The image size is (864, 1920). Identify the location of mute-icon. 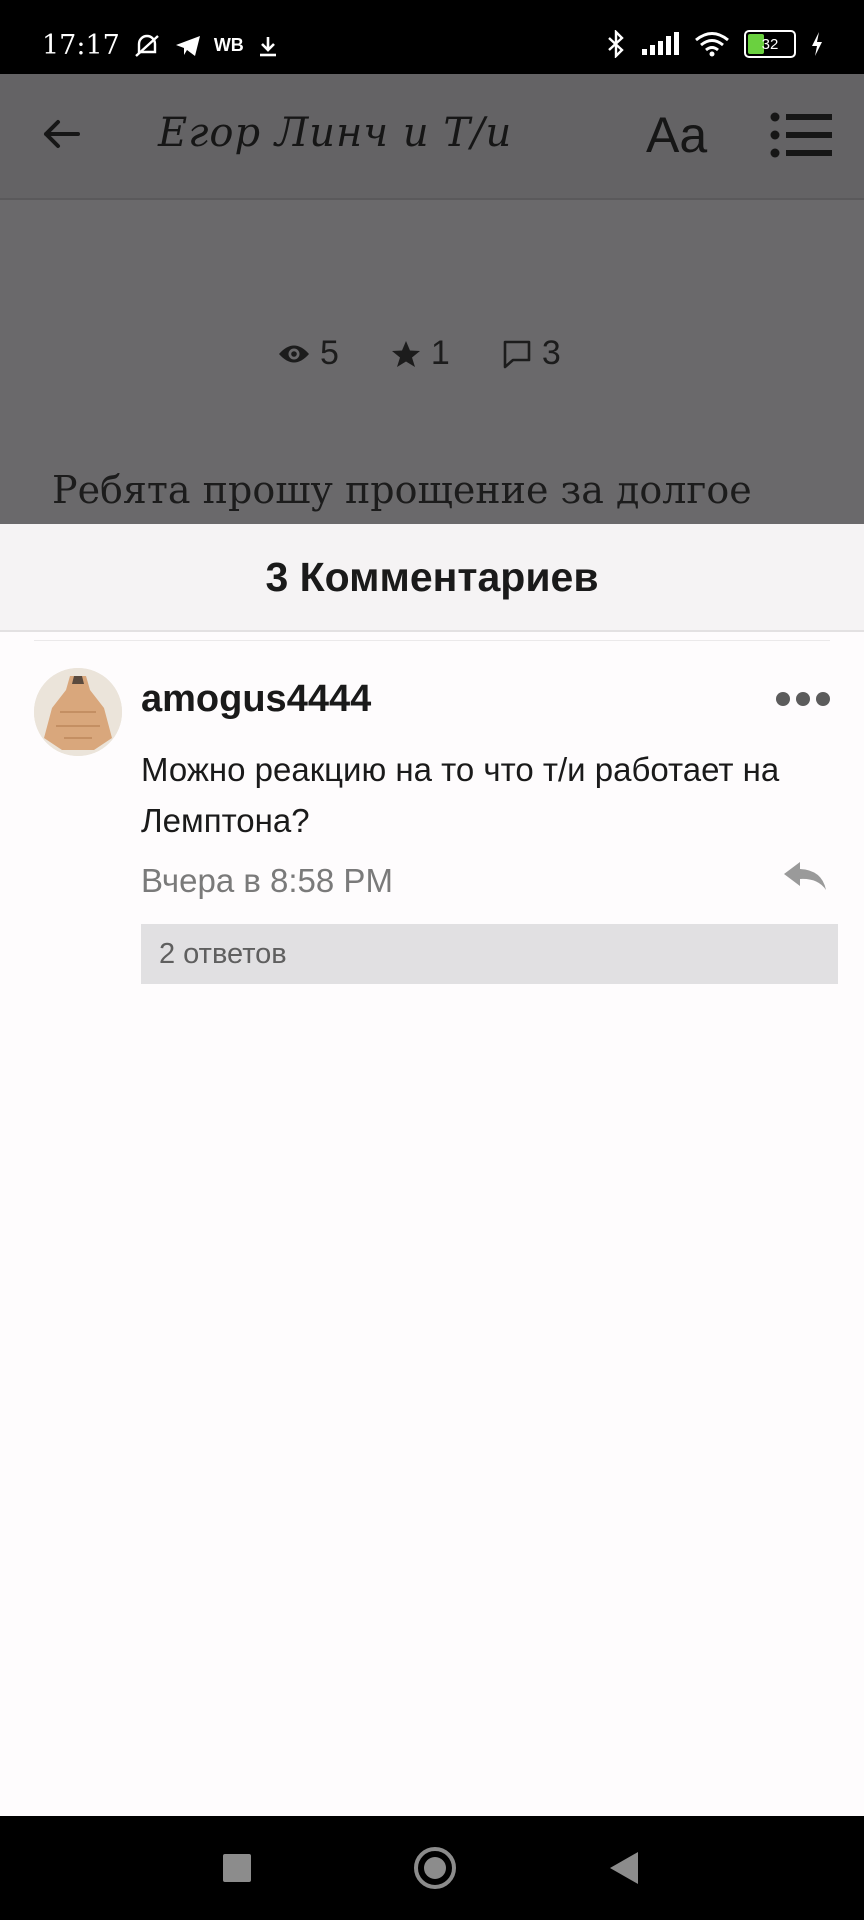
(147, 45).